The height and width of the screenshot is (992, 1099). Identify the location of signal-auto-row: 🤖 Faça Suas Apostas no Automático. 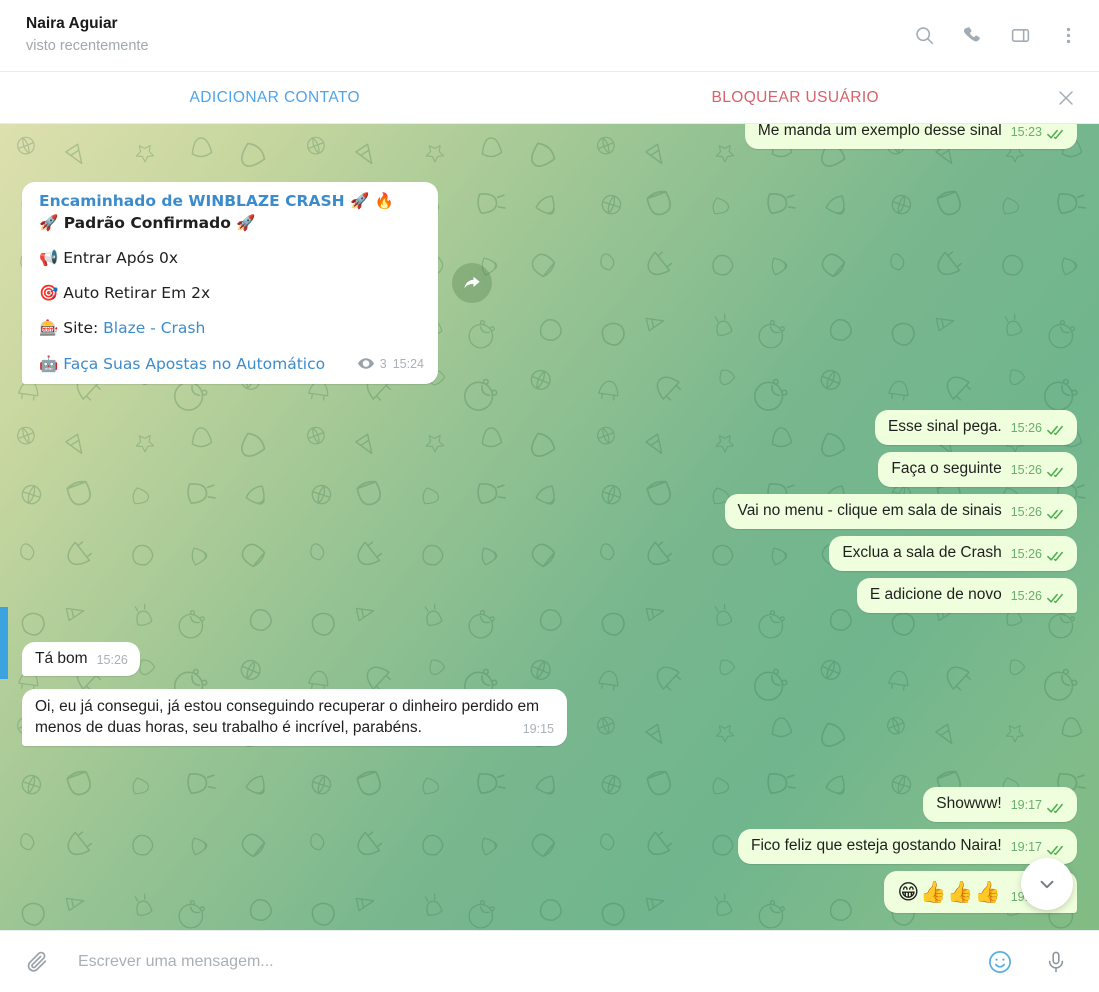
(182, 364).